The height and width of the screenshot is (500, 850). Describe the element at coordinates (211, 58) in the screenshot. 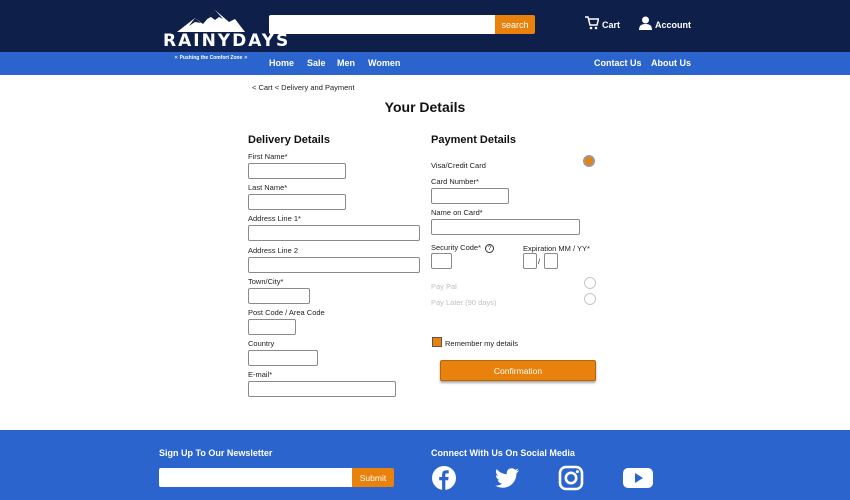

I see `brand-tagline: ✕ Pushing the Comfort Zone ✕` at that location.